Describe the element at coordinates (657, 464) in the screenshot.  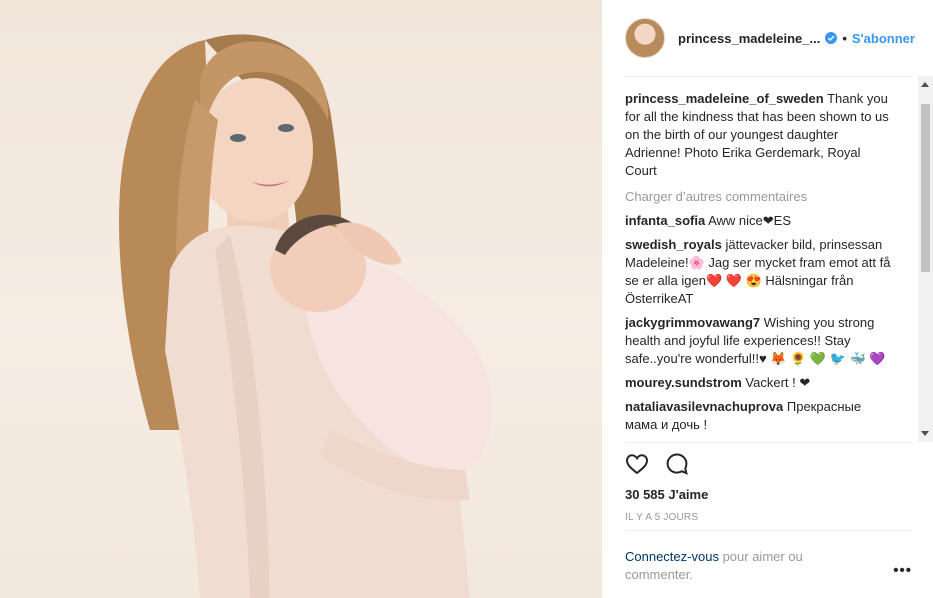
I see `post-actions` at that location.